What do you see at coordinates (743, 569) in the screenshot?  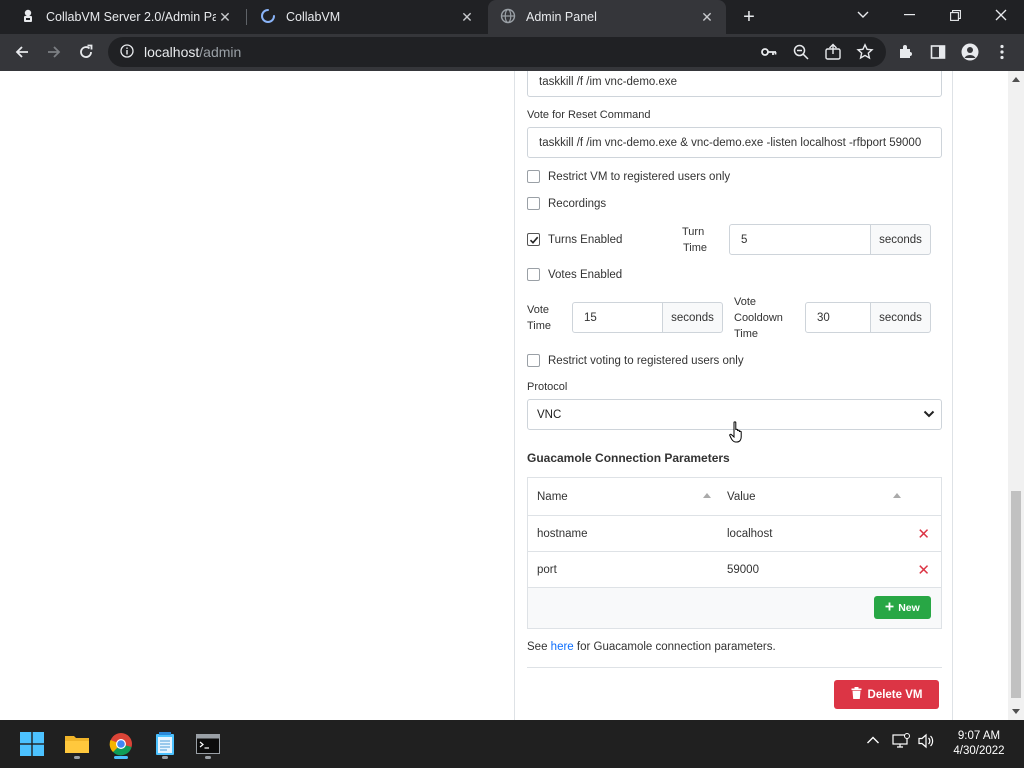 I see `param-value: 59000` at bounding box center [743, 569].